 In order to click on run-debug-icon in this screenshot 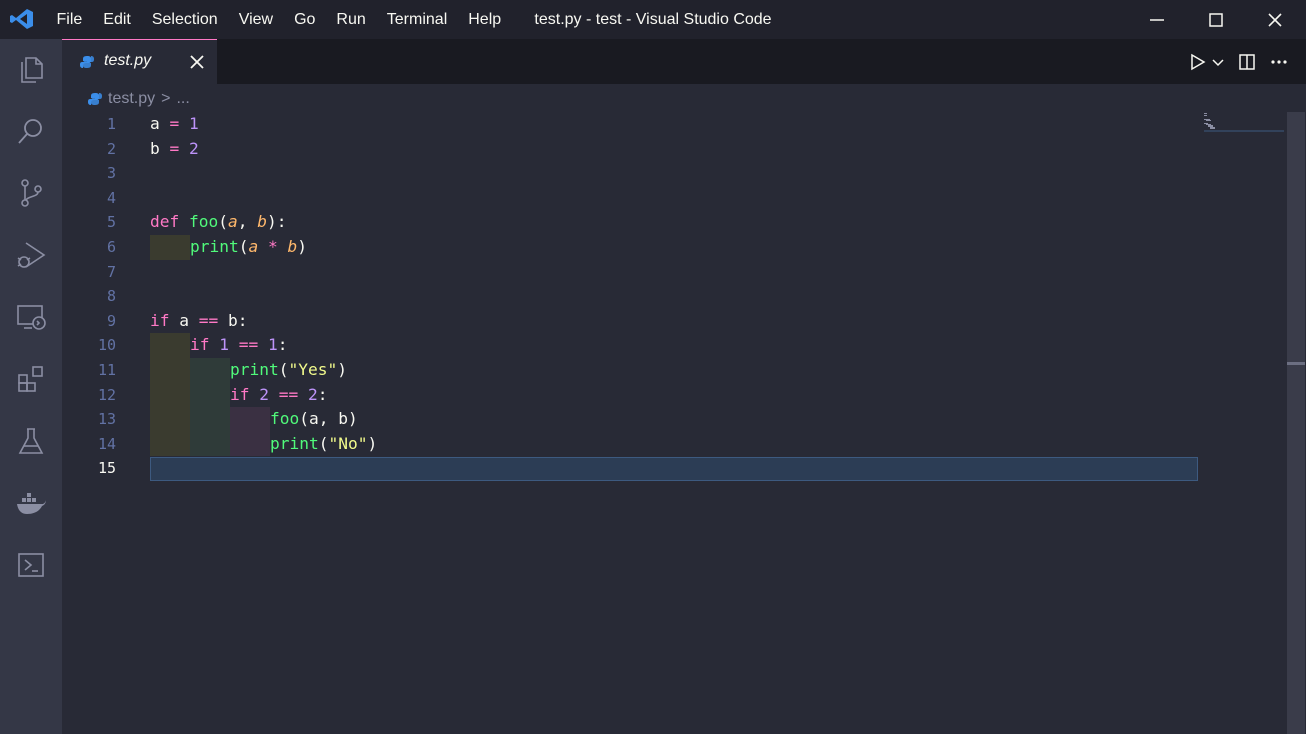, I will do `click(31, 255)`.